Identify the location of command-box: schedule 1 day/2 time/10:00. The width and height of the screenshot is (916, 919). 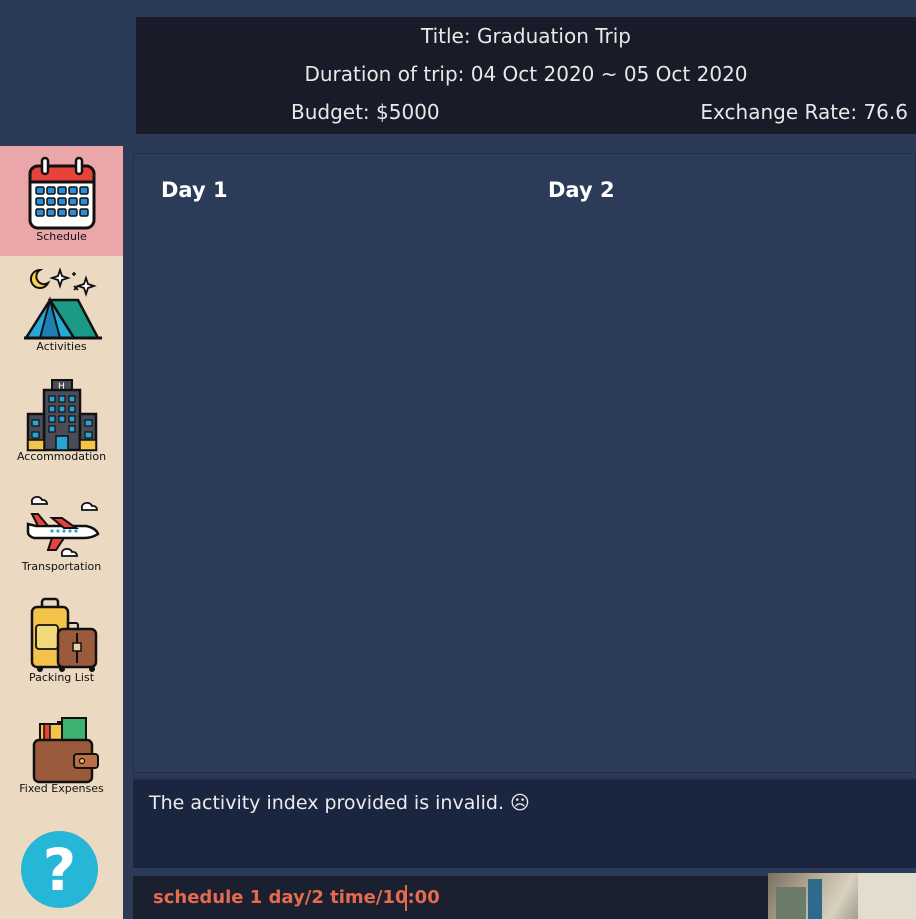
(450, 897).